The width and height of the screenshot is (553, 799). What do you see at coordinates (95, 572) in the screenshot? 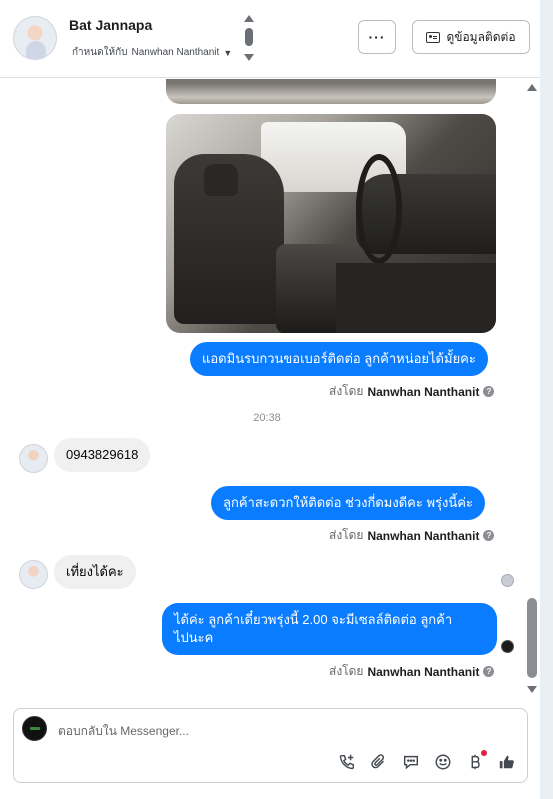
I see `message-bubble-incoming: เที่ยงได้คะ` at bounding box center [95, 572].